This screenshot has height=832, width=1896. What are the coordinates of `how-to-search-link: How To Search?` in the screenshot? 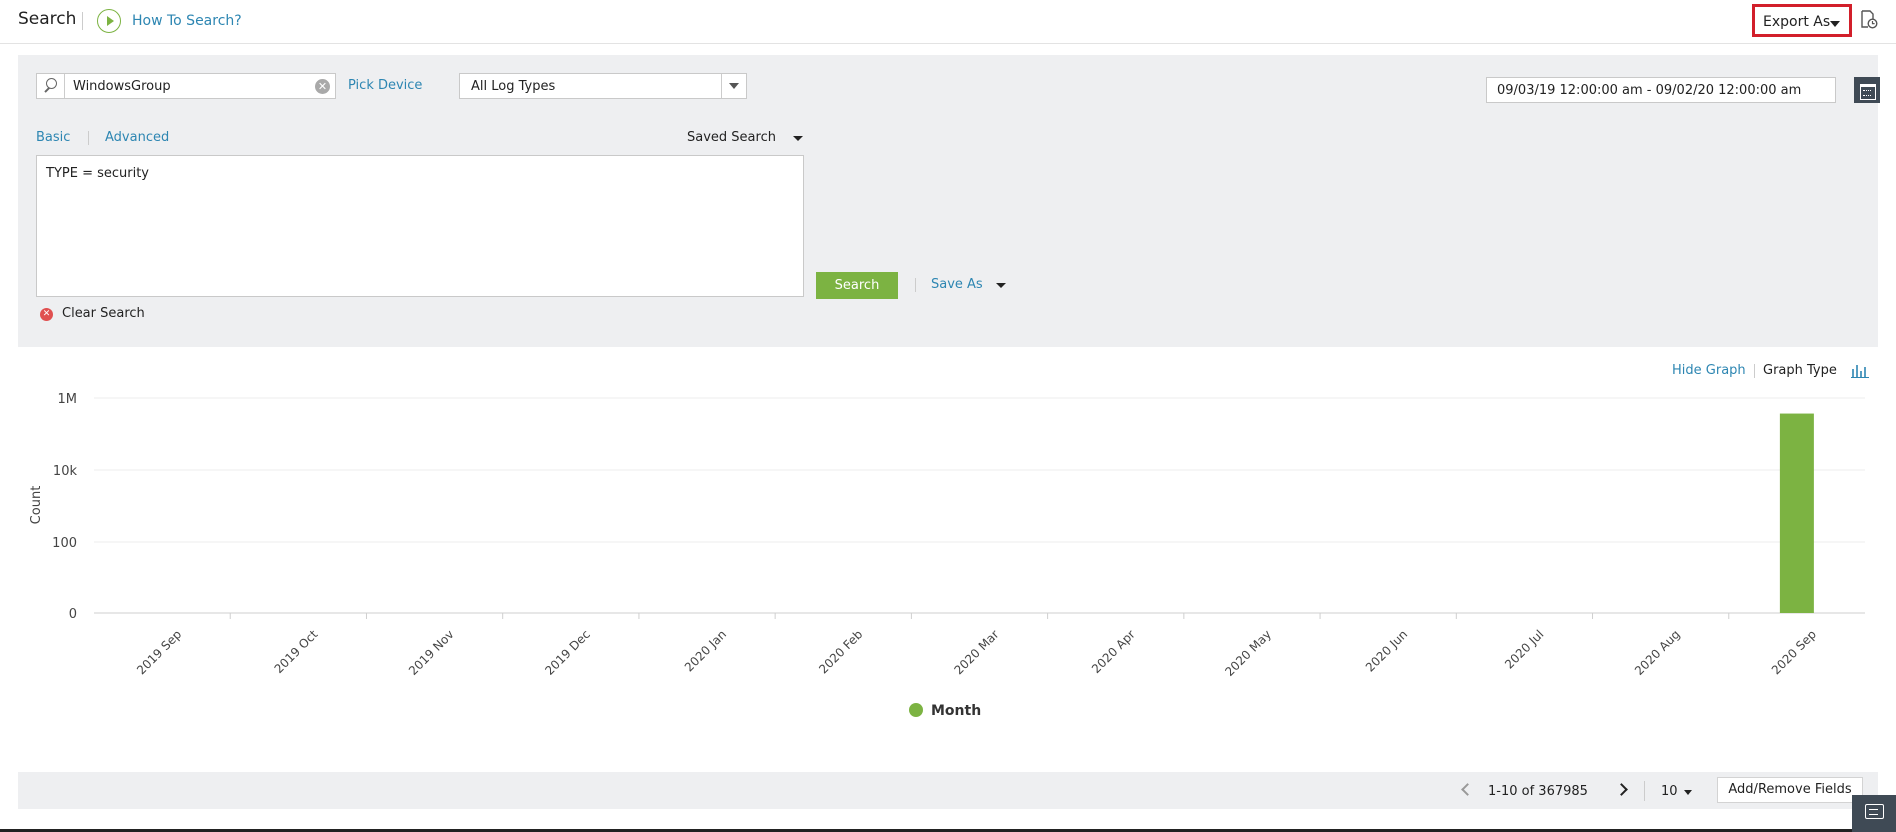 It's located at (187, 21).